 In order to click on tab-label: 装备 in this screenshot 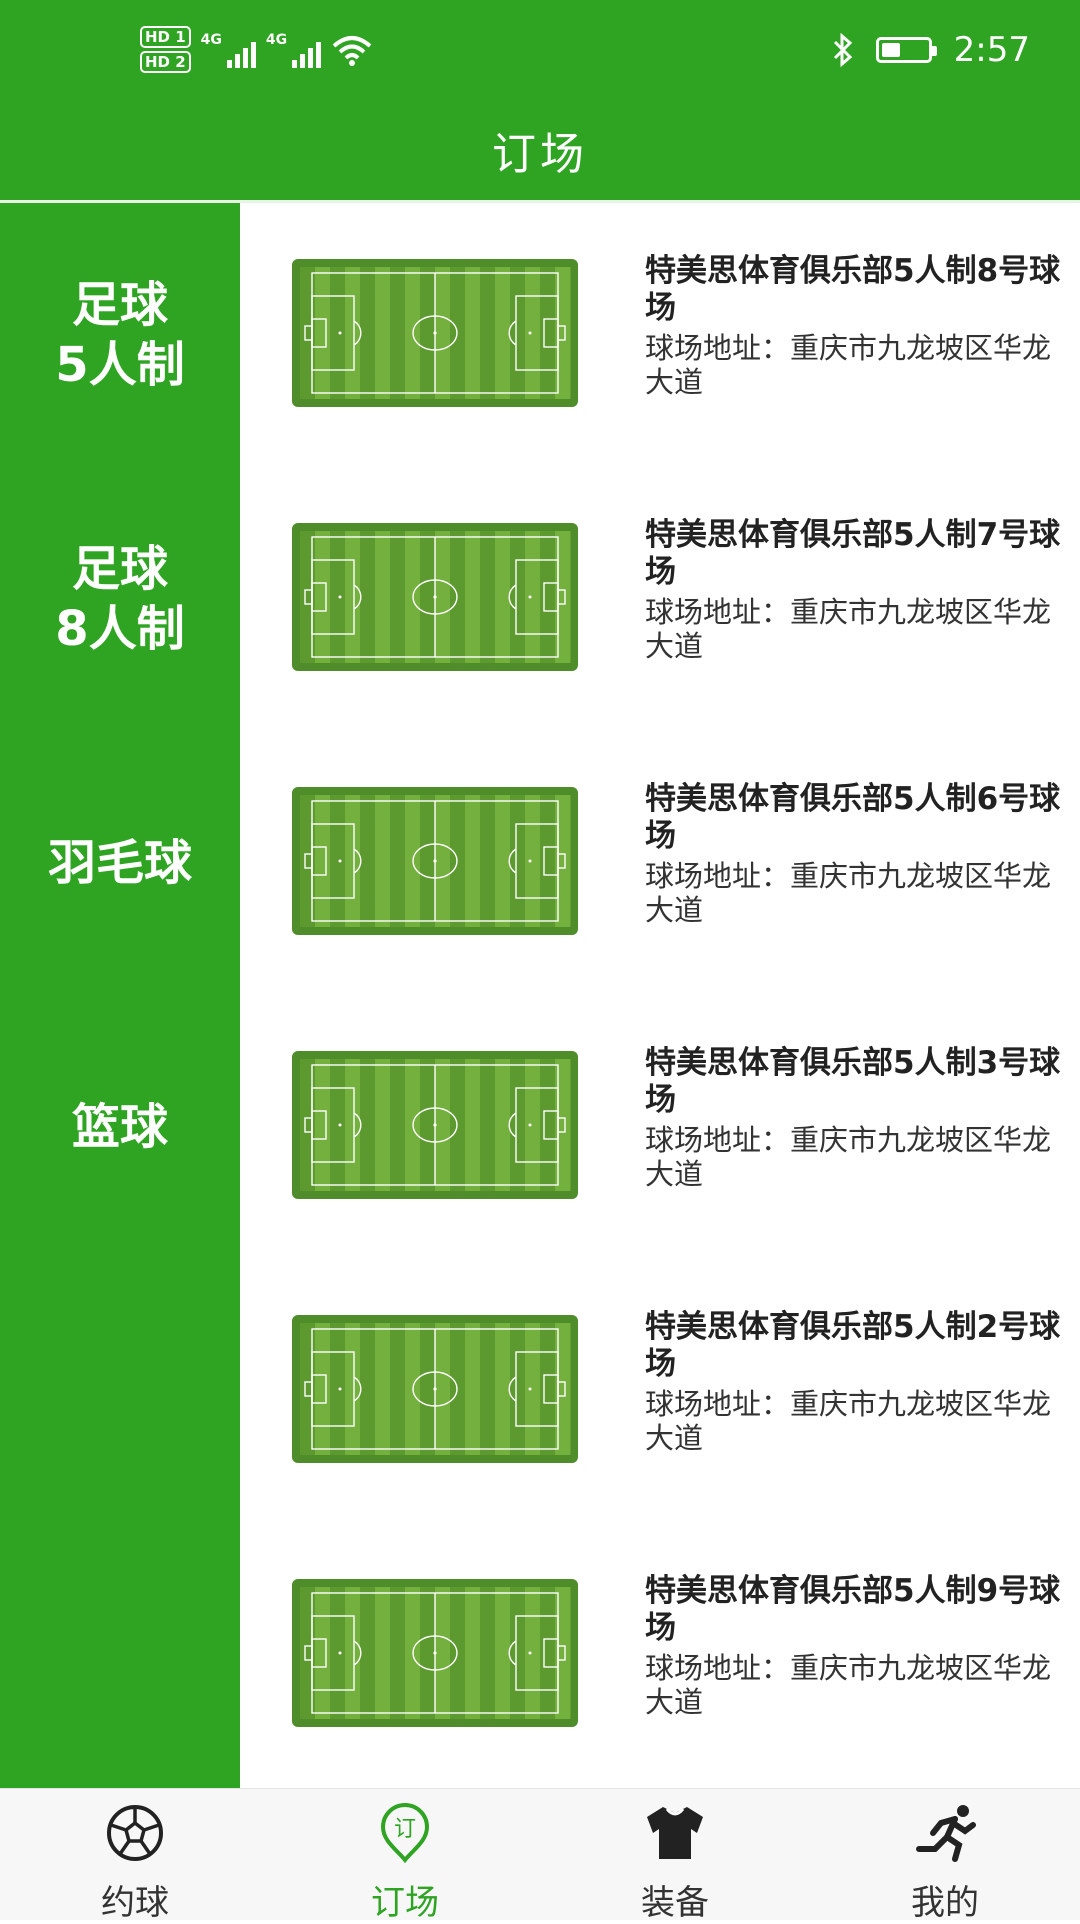, I will do `click(675, 1903)`.